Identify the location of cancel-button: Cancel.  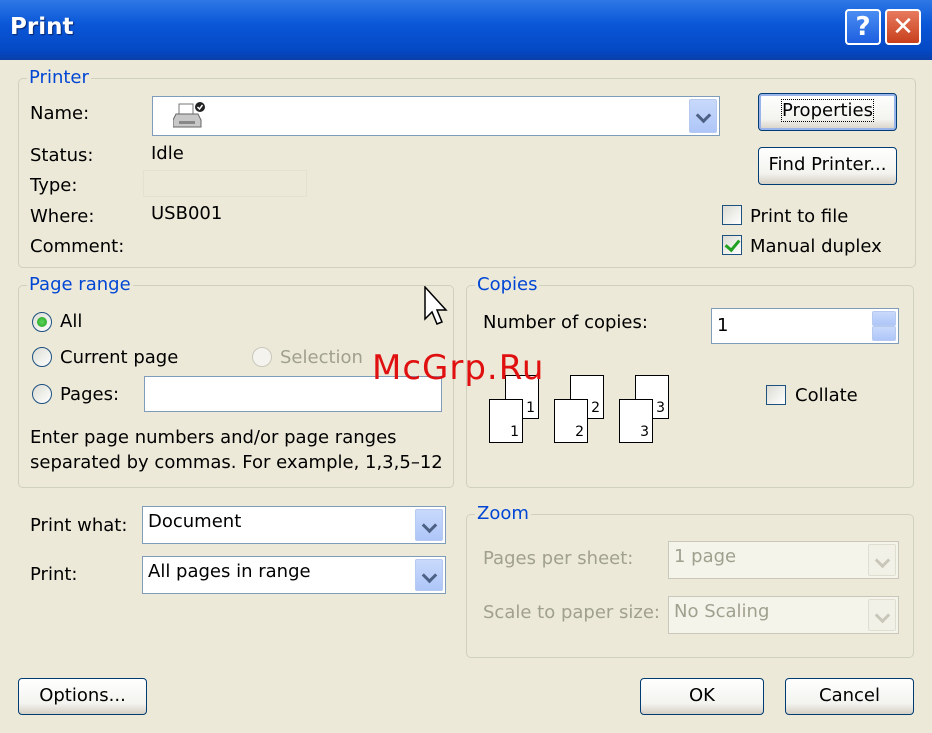
(849, 696).